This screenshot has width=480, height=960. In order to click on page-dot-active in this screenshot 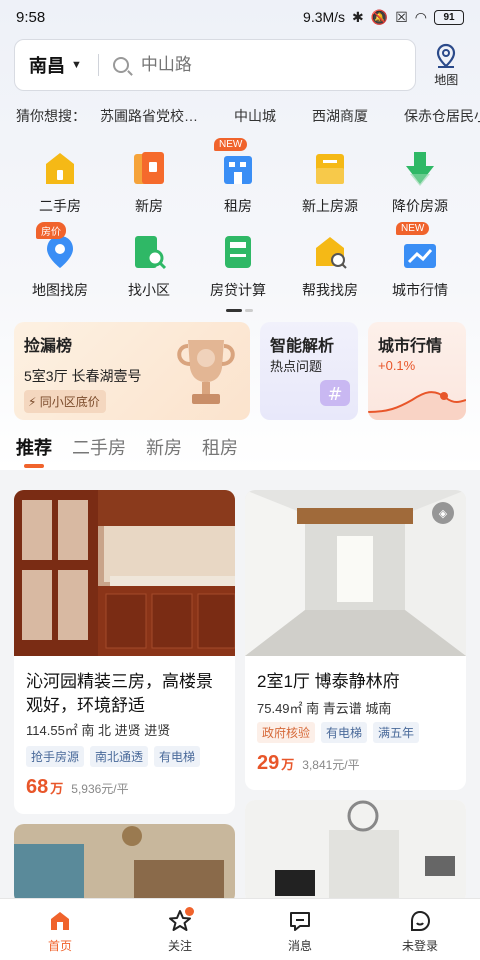, I will do `click(234, 310)`.